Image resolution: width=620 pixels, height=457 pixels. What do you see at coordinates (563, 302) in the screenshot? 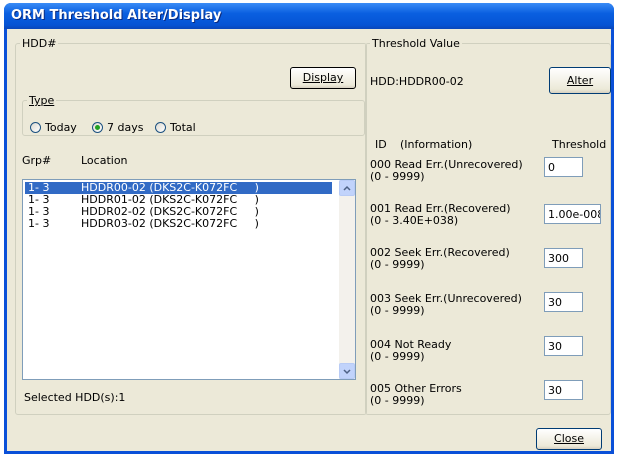
I see `threshold-input-003: 30` at bounding box center [563, 302].